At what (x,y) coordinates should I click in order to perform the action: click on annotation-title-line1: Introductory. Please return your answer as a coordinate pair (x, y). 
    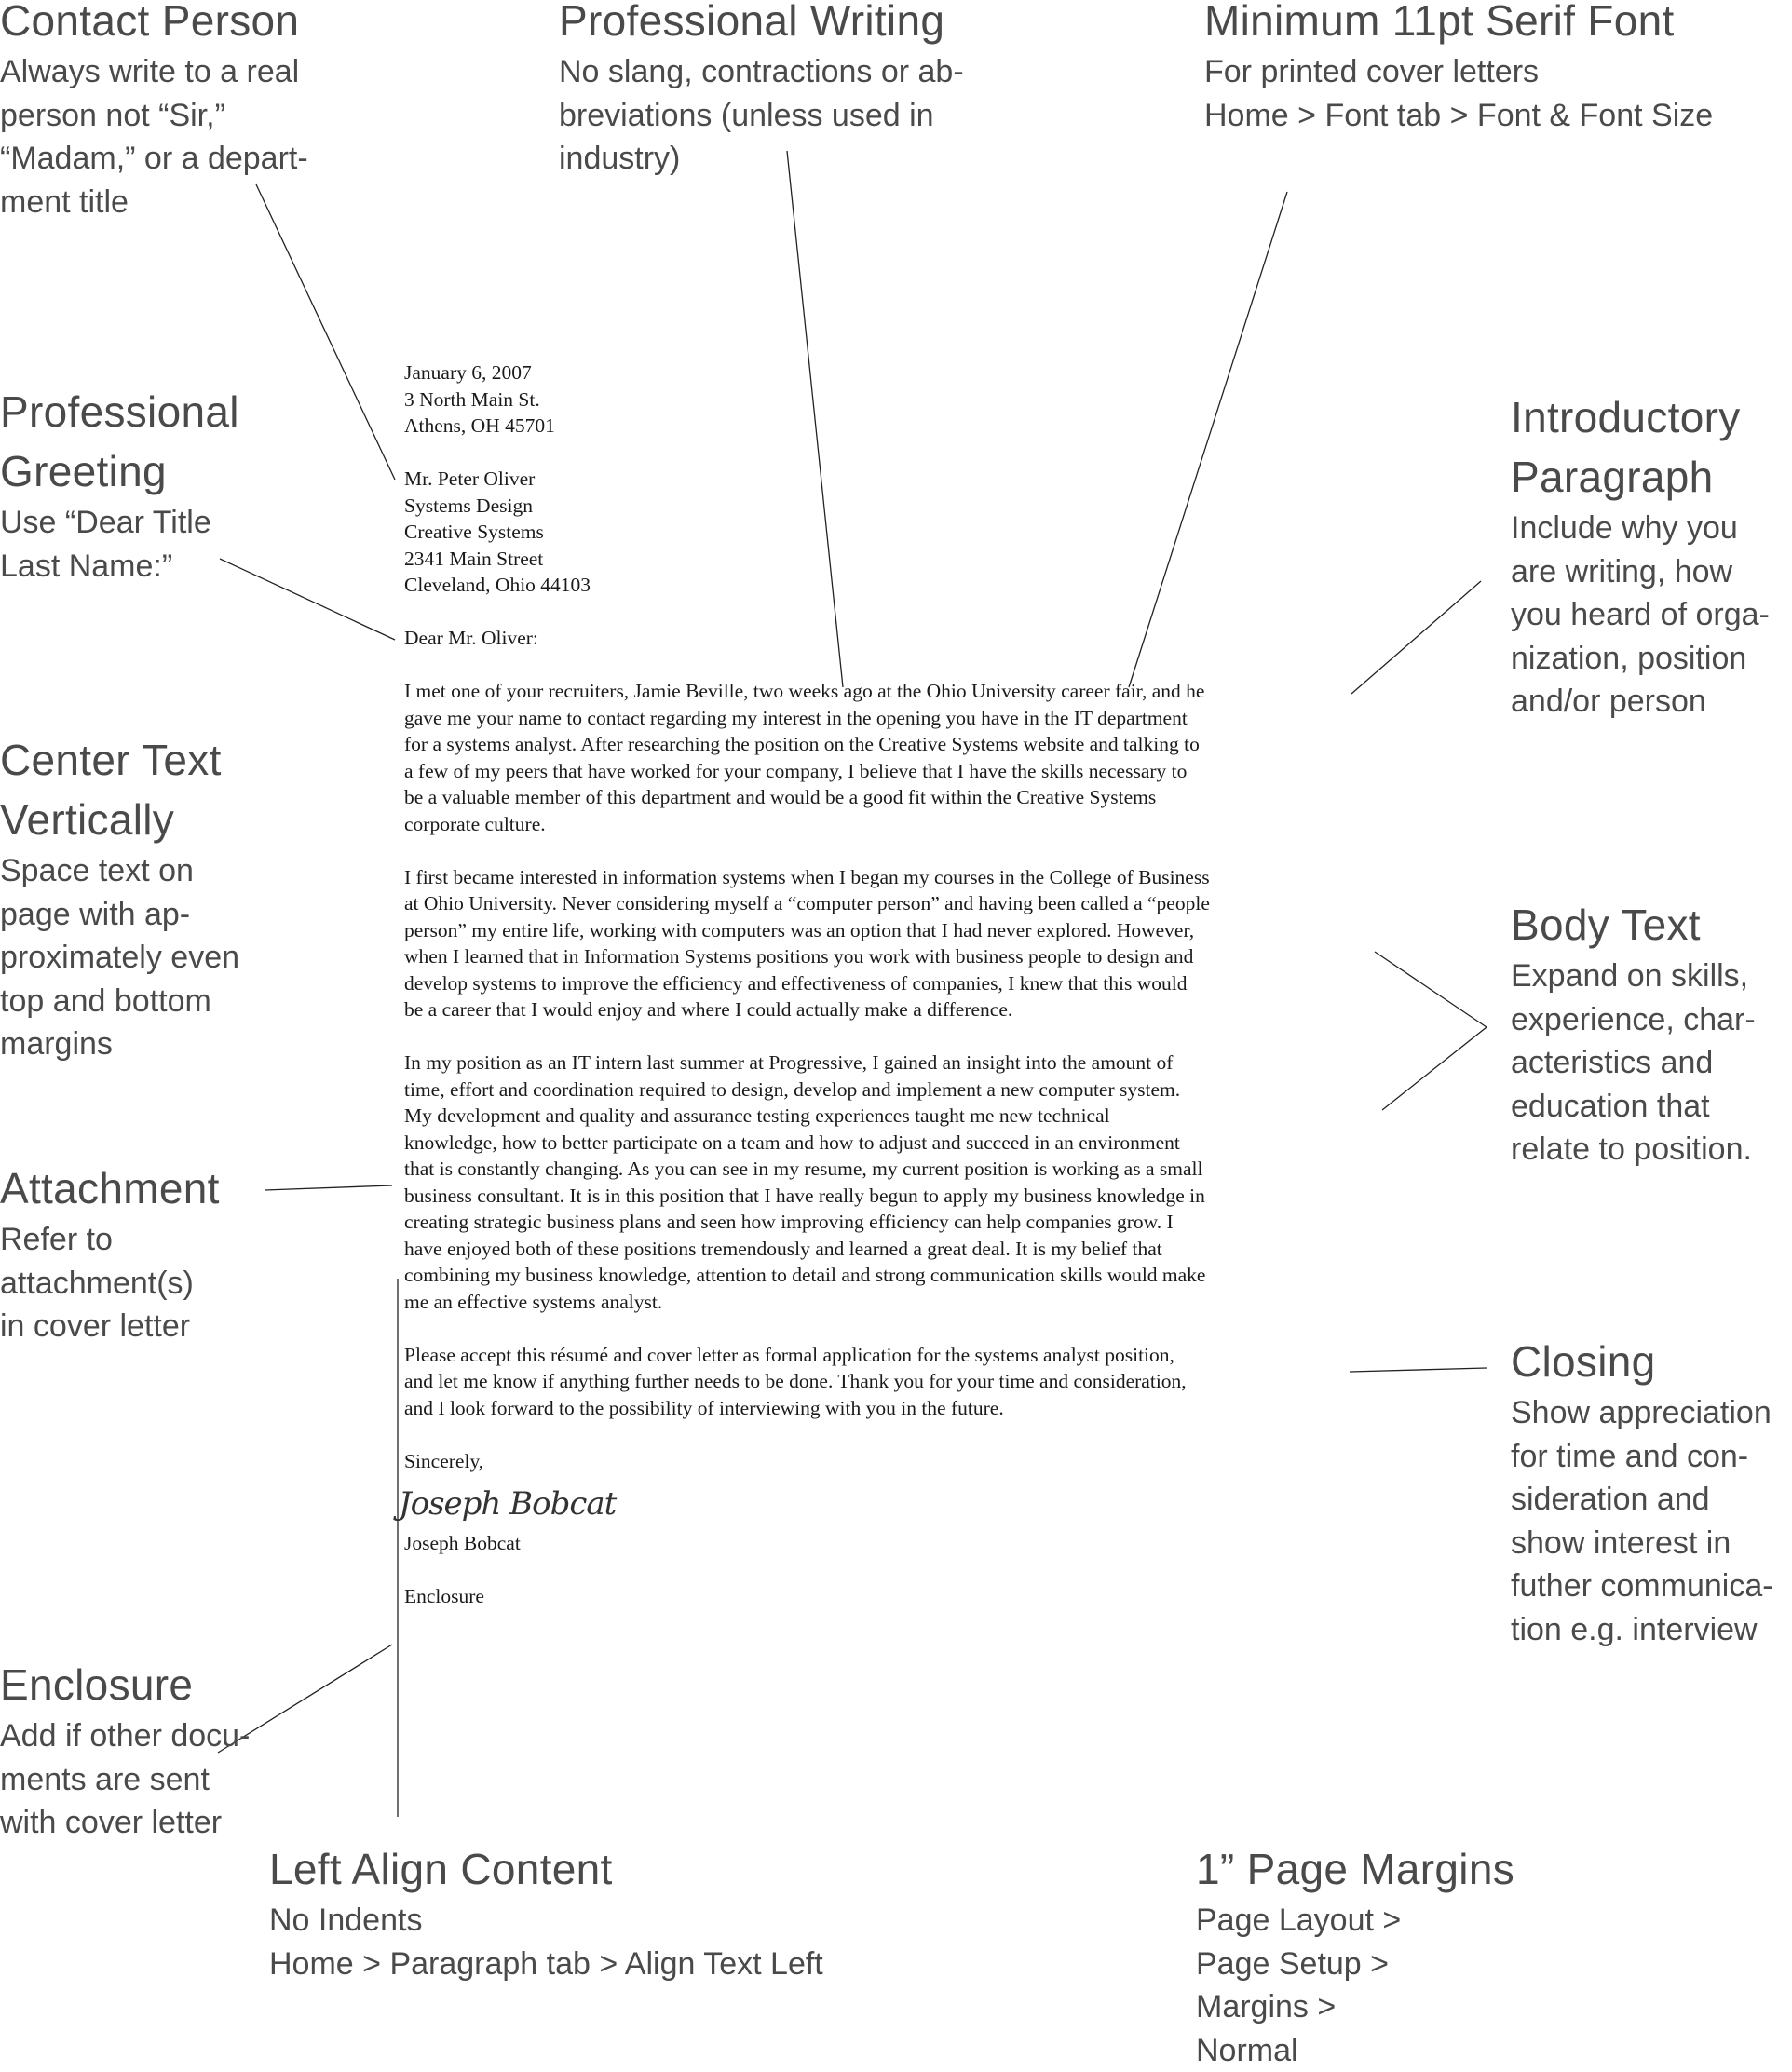
    Looking at the image, I should click on (1626, 417).